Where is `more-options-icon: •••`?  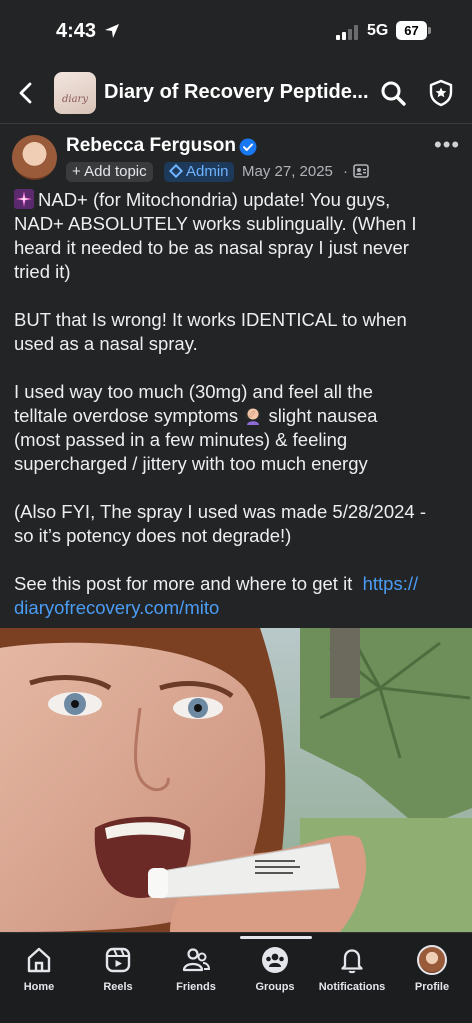 more-options-icon: ••• is located at coordinates (447, 145).